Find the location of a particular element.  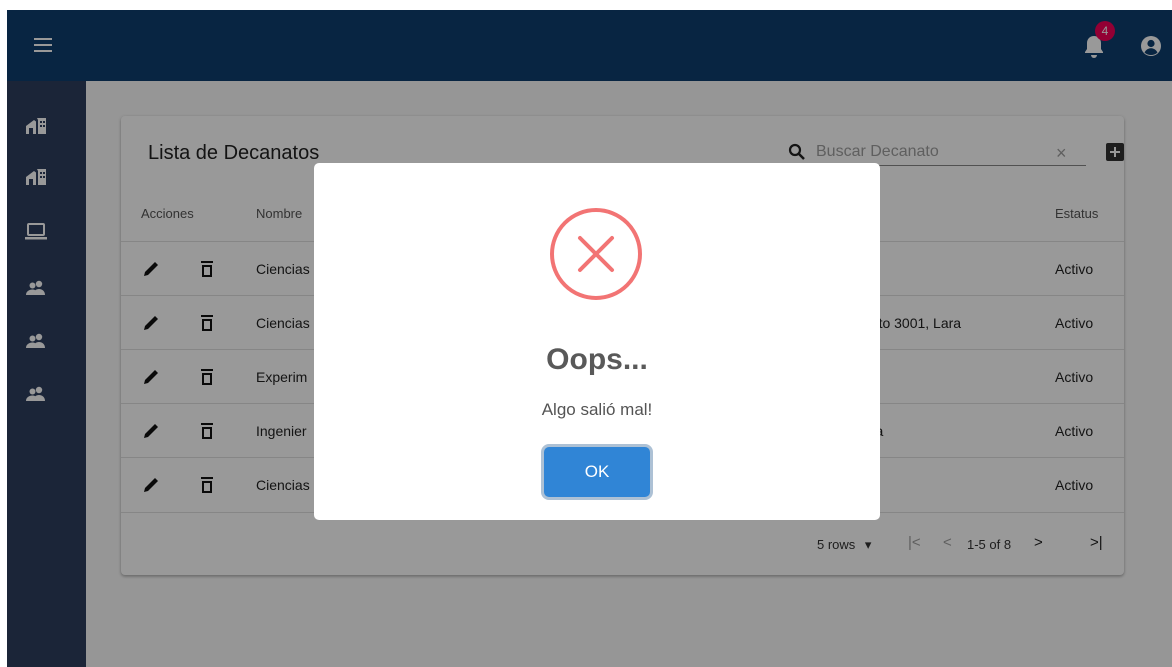

dialog-message: Algo salió mal! is located at coordinates (597, 409).